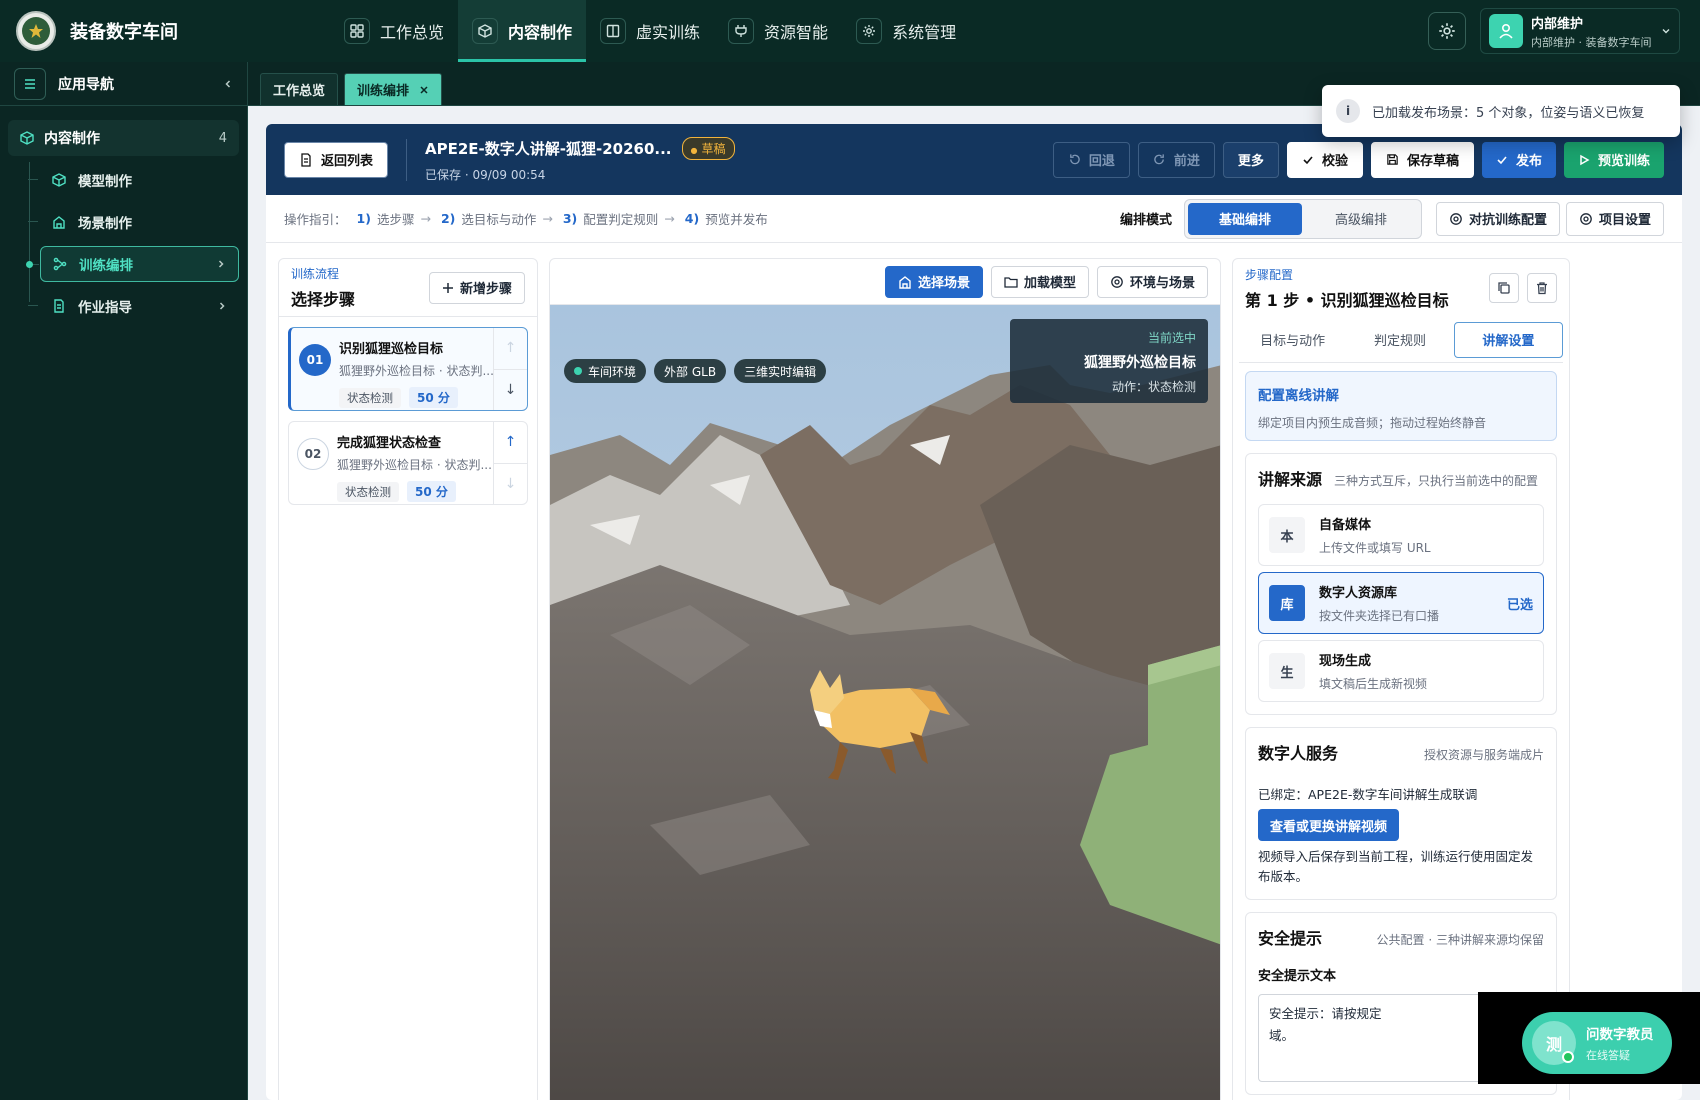  Describe the element at coordinates (869, 31) in the screenshot. I see `gear-icon` at that location.